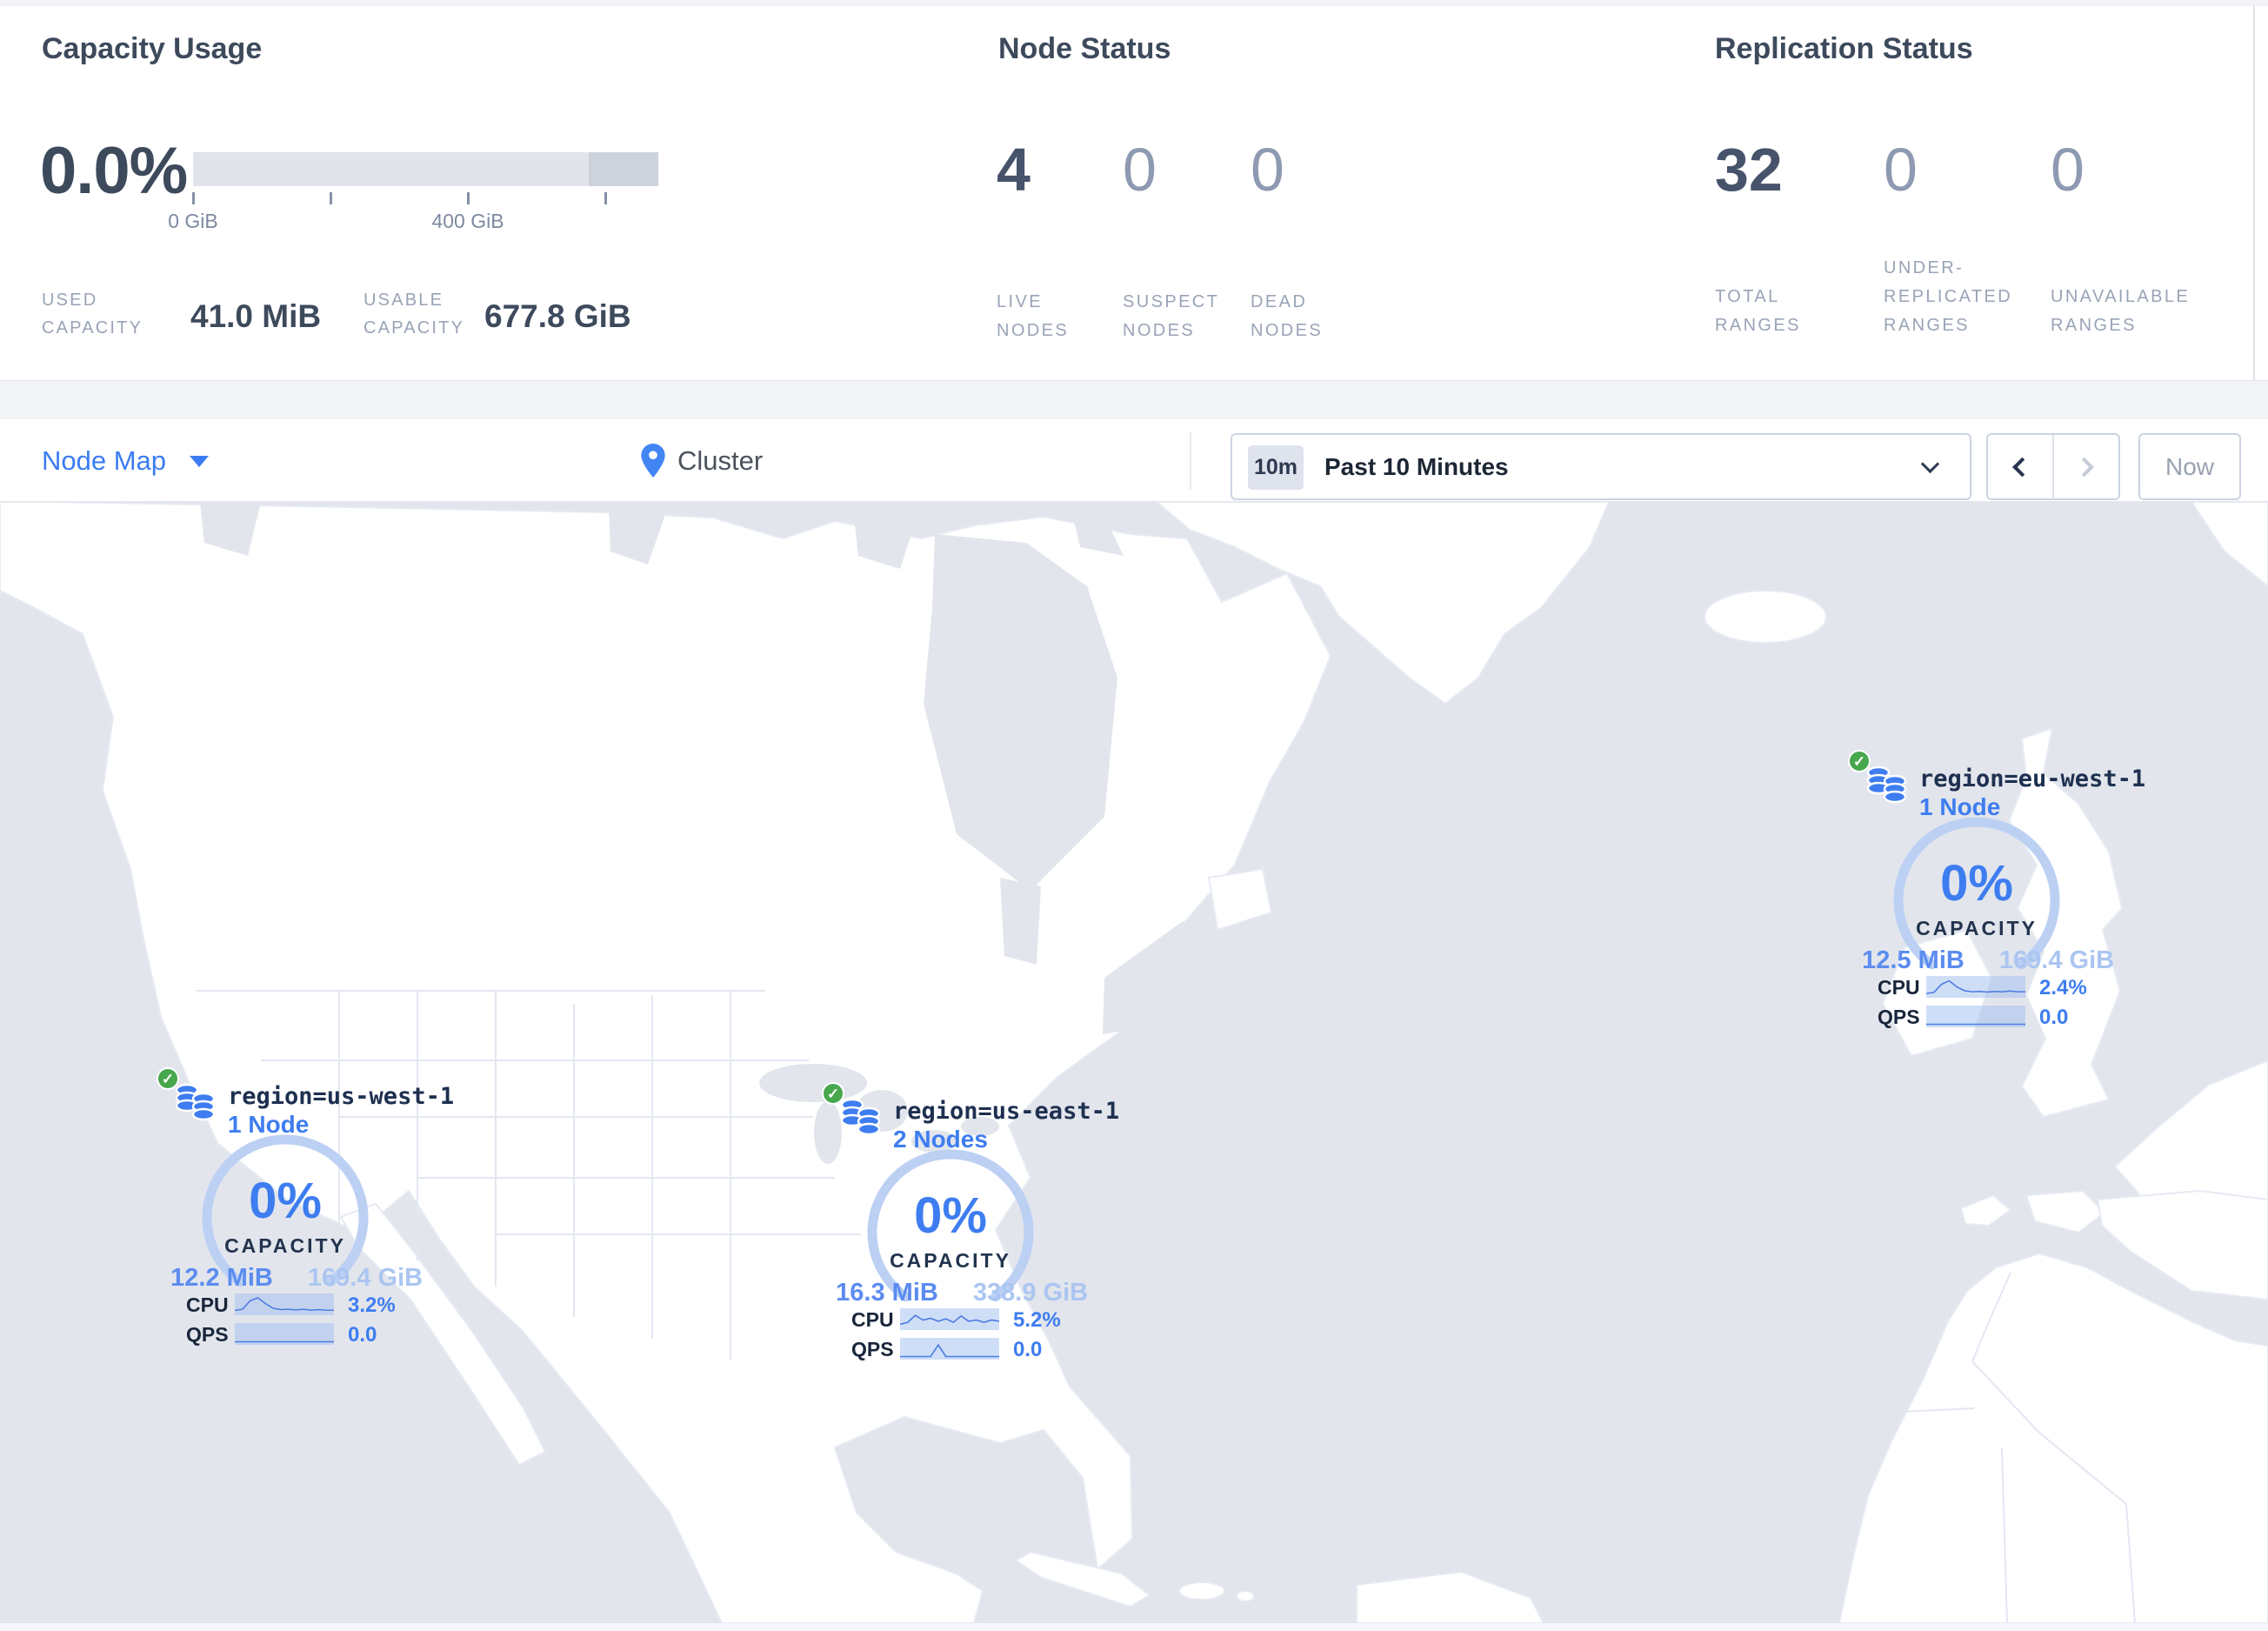 The image size is (2268, 1631). What do you see at coordinates (221, 1278) in the screenshot?
I see `used-capacity-value: 12.2 MiB` at bounding box center [221, 1278].